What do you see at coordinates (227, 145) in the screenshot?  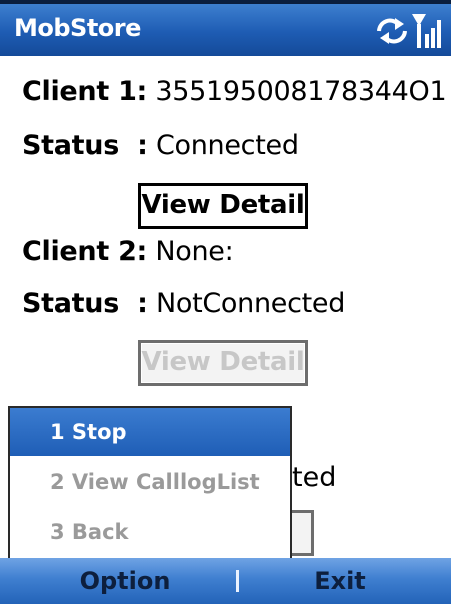 I see `client-1-status-value: Connected` at bounding box center [227, 145].